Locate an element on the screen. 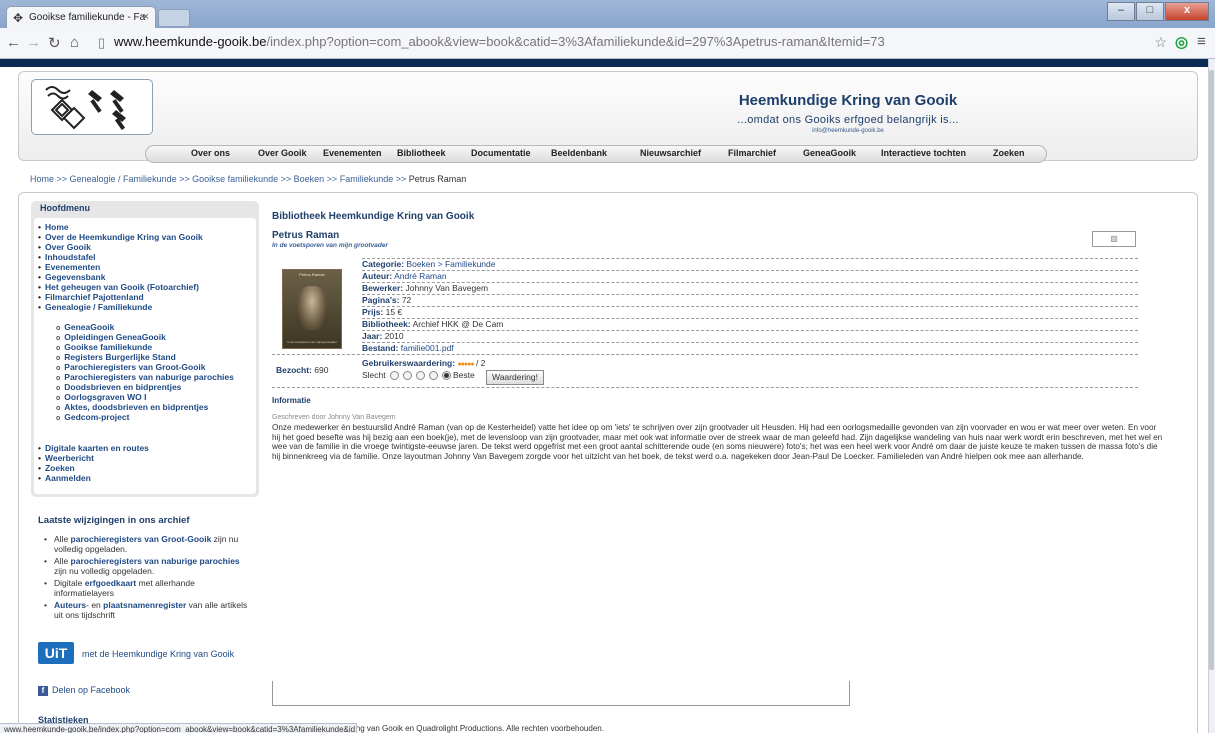  recent-link: plaatsnamenregister is located at coordinates (144, 605).